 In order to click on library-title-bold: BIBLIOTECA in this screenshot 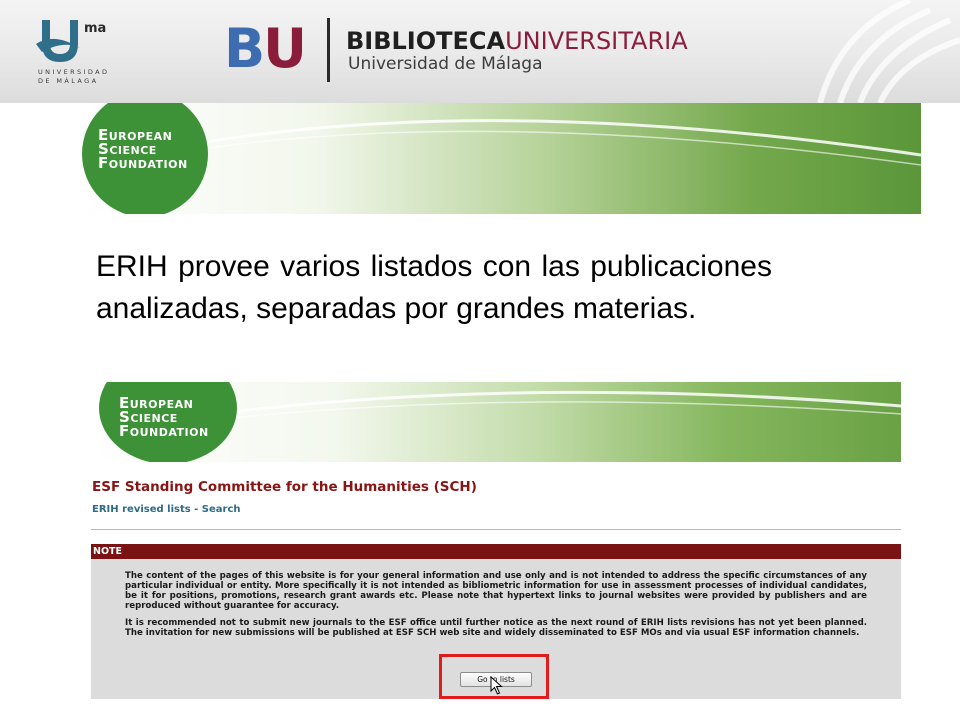, I will do `click(426, 41)`.